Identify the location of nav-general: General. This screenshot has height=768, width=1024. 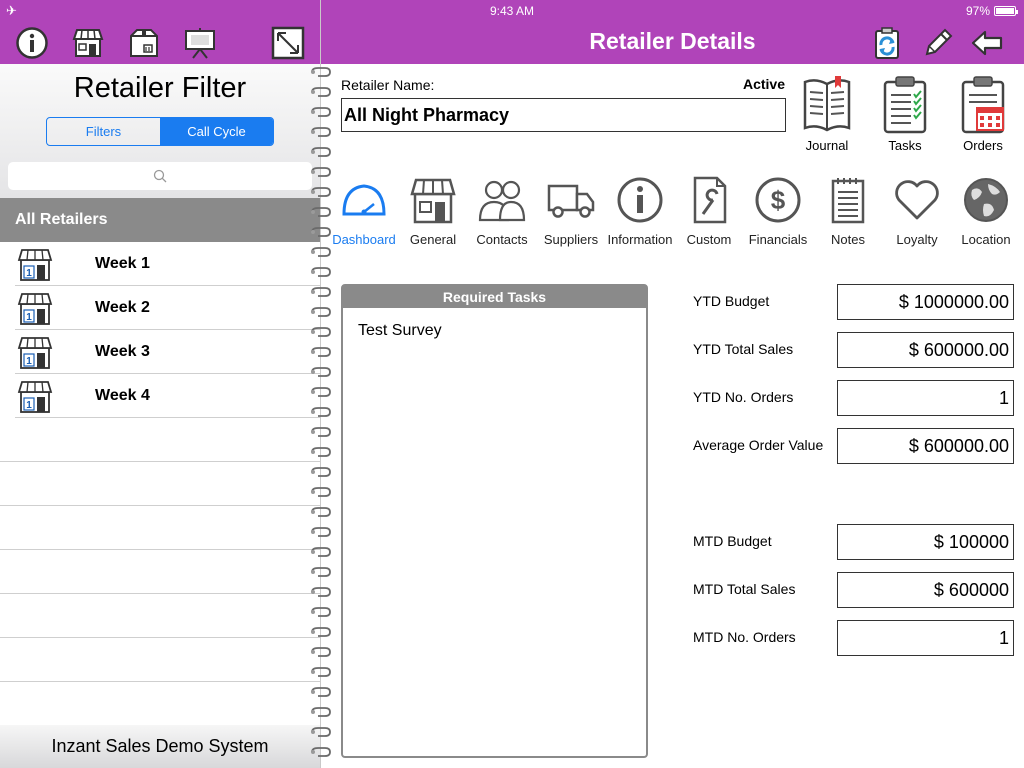
(433, 211).